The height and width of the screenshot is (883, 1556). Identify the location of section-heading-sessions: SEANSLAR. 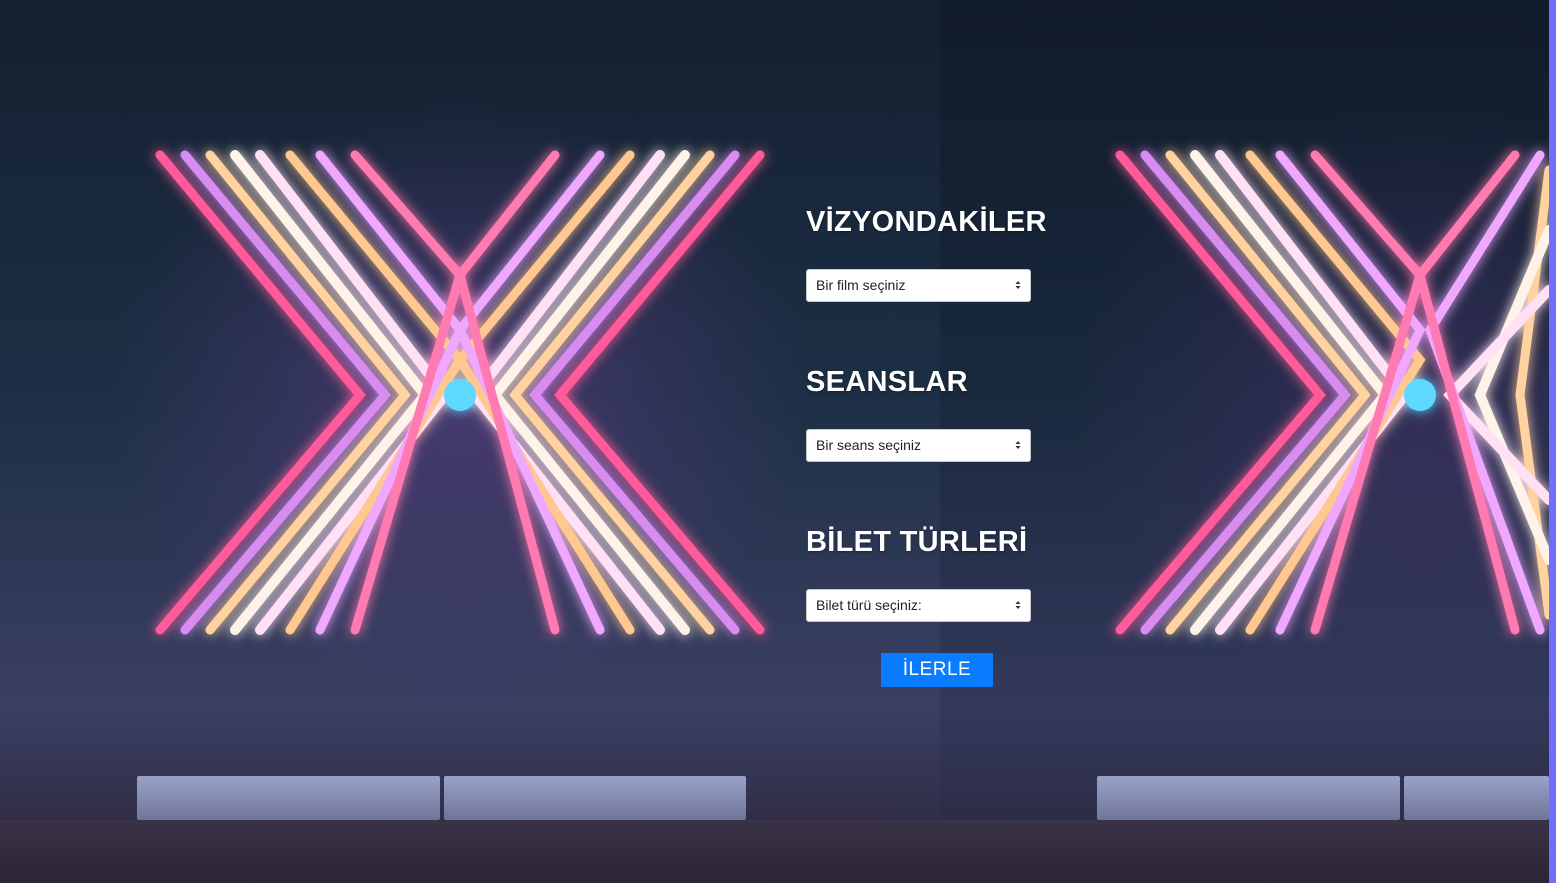
(887, 382).